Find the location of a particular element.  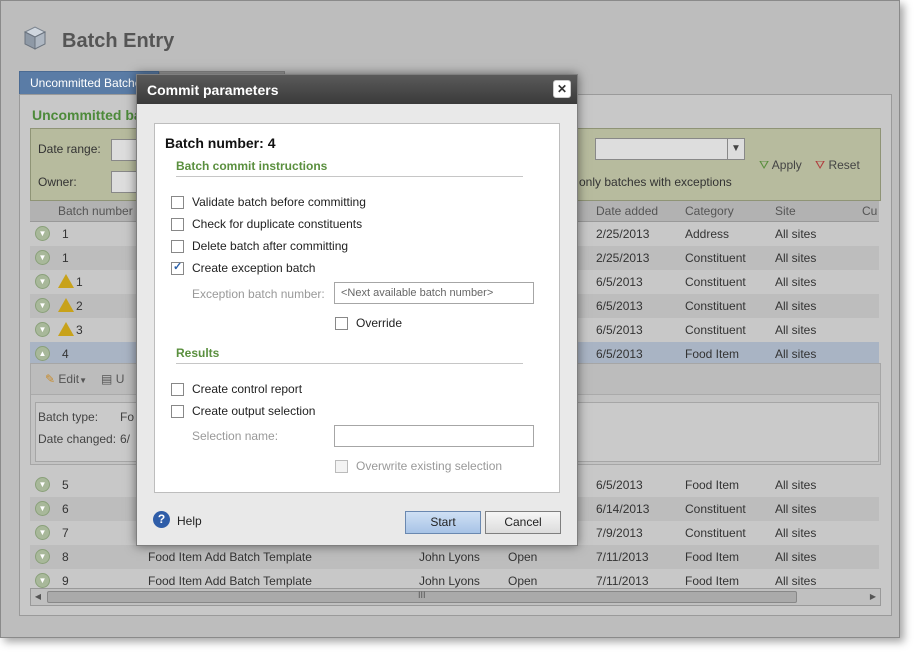

override-label: Override is located at coordinates (379, 323).